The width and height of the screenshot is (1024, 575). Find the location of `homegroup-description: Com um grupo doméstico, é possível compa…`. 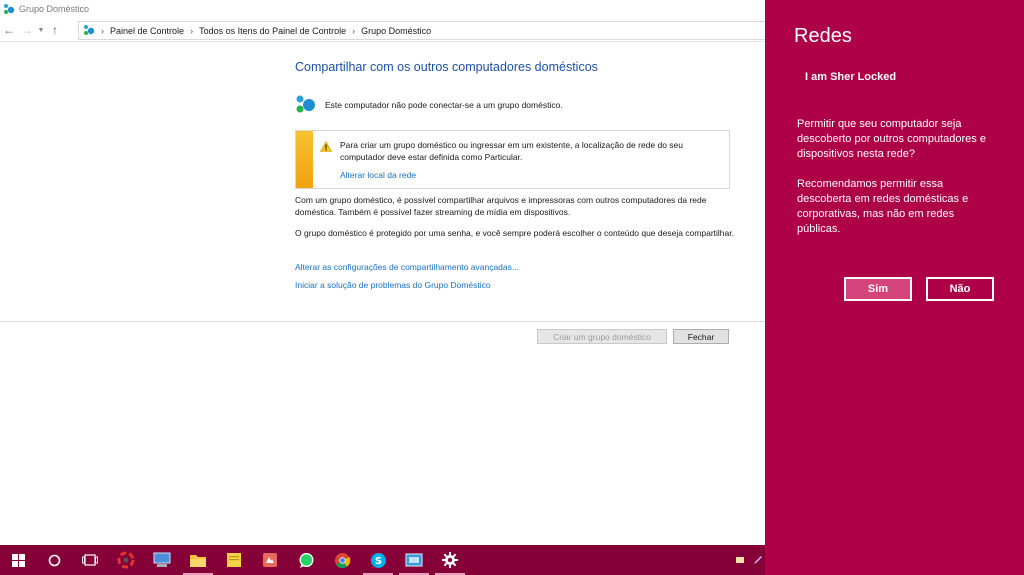

homegroup-description: Com um grupo doméstico, é possível compa… is located at coordinates (501, 206).